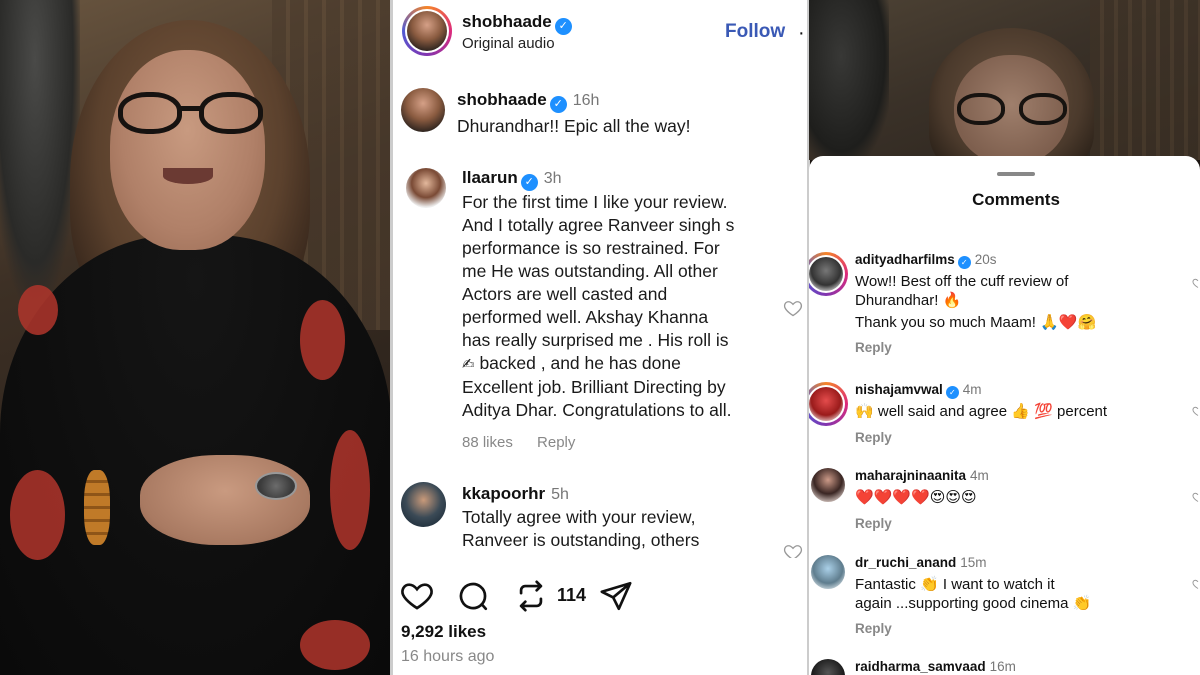  What do you see at coordinates (849, 80) in the screenshot?
I see `background-statue` at bounding box center [849, 80].